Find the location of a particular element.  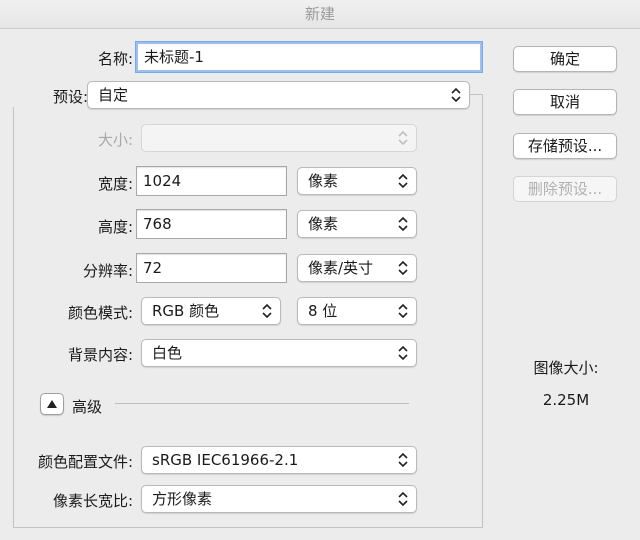

resolution-unit-value: 像素/英寸 is located at coordinates (341, 268).